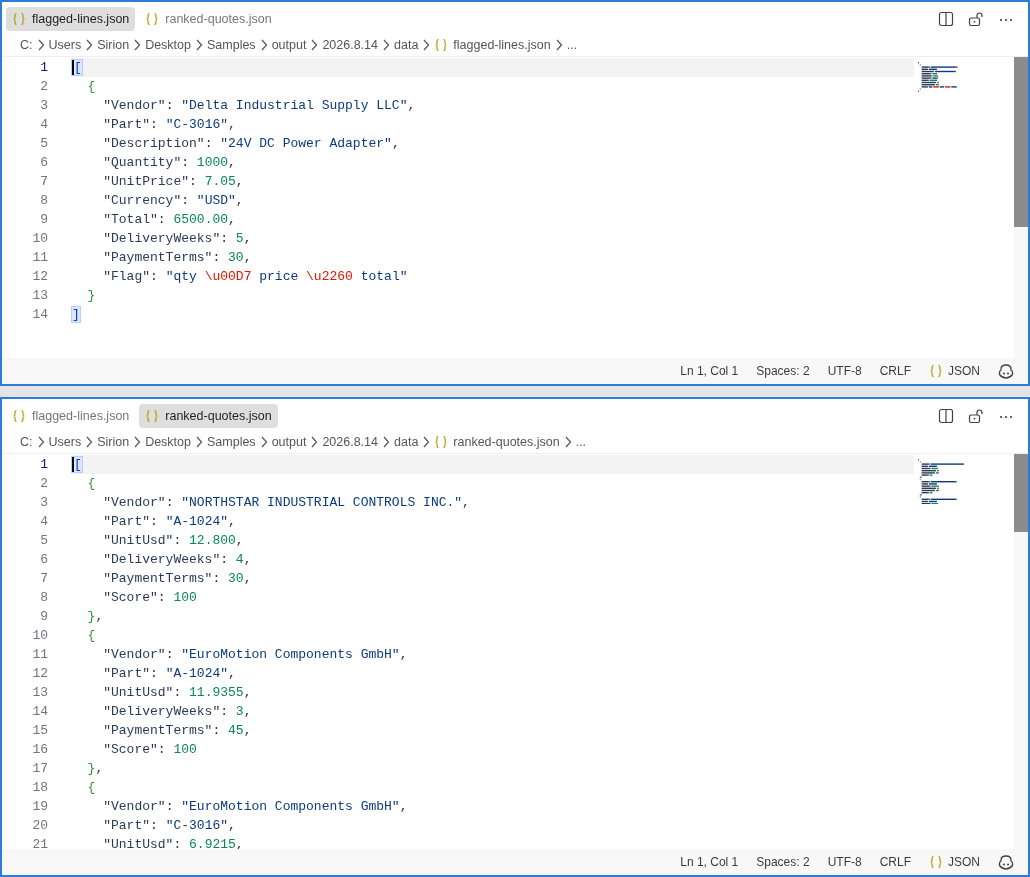 This screenshot has width=1030, height=877. I want to click on minimap-drawing, so click(938, 77).